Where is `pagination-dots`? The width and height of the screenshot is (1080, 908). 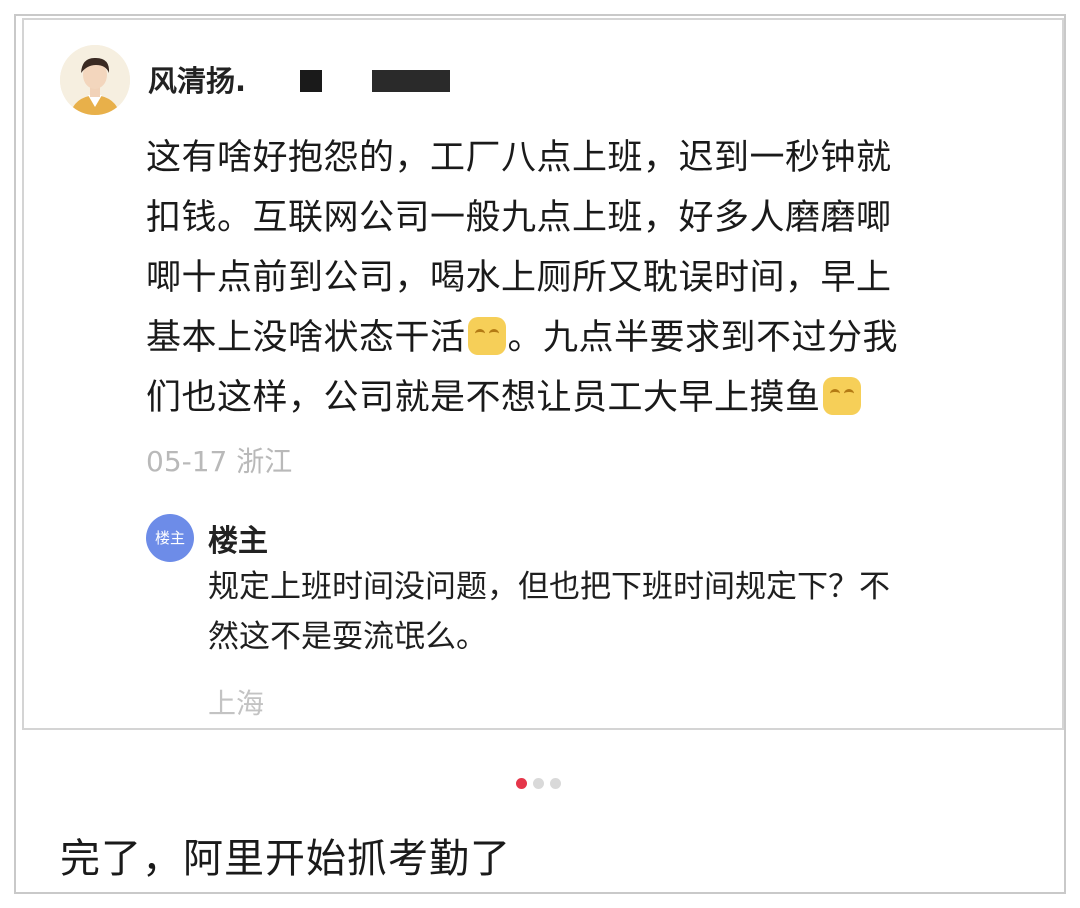 pagination-dots is located at coordinates (538, 783).